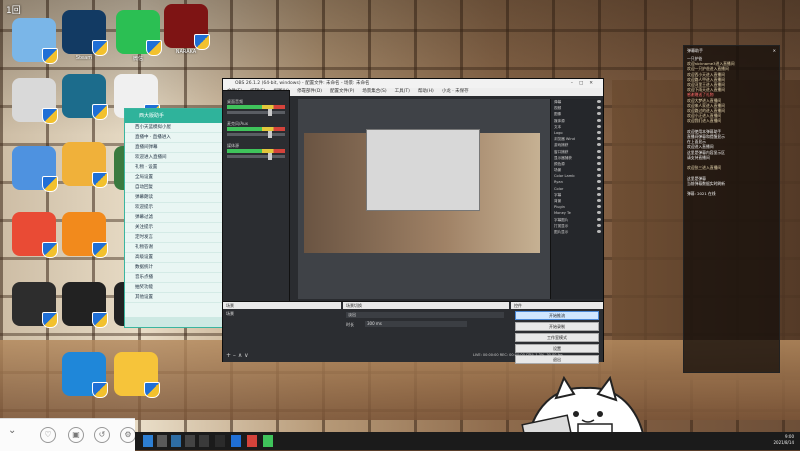  I want to click on list-item: 欢迎进入直播间, so click(174, 158).